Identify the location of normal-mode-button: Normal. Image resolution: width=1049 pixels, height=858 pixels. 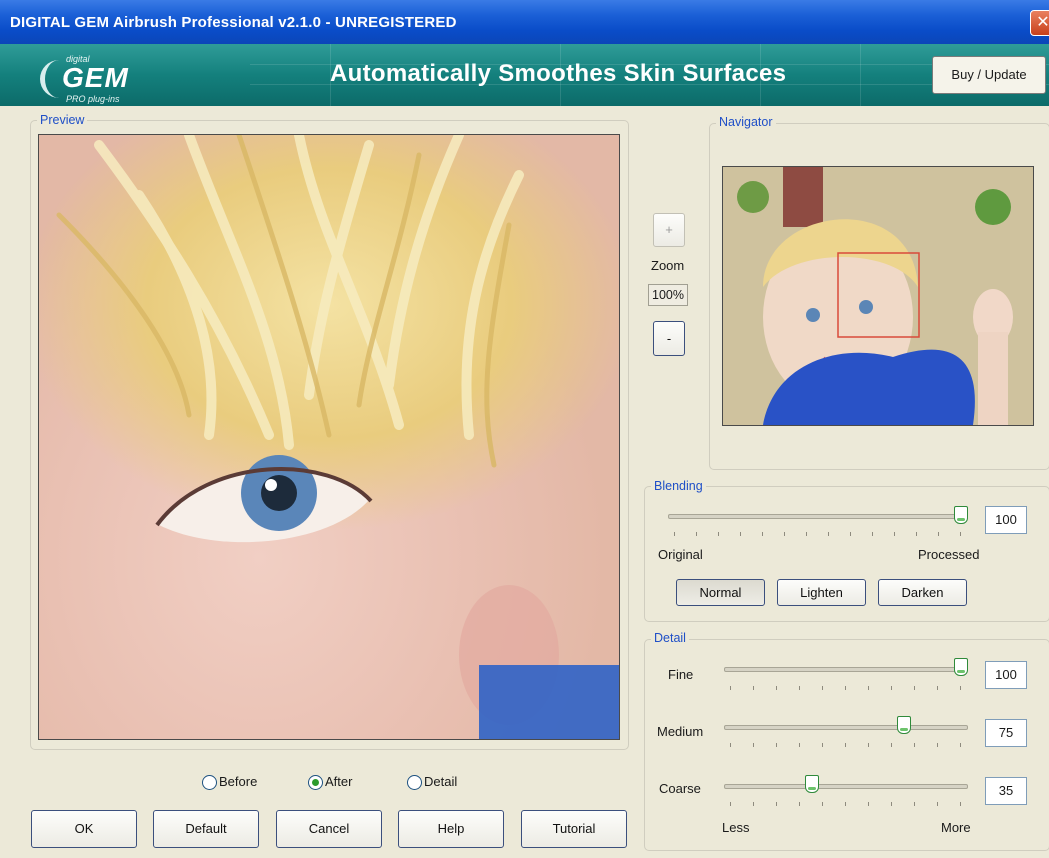
(720, 592).